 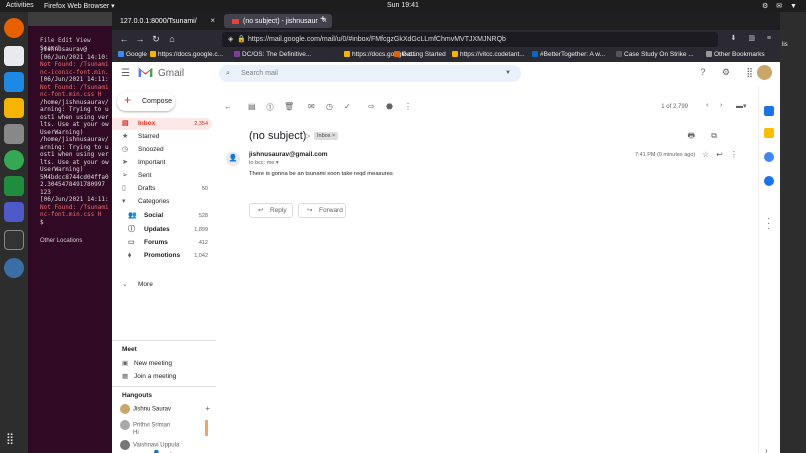 I want to click on sidebar-item-inbox: ▤ Inbox 2,354, so click(x=162, y=124).